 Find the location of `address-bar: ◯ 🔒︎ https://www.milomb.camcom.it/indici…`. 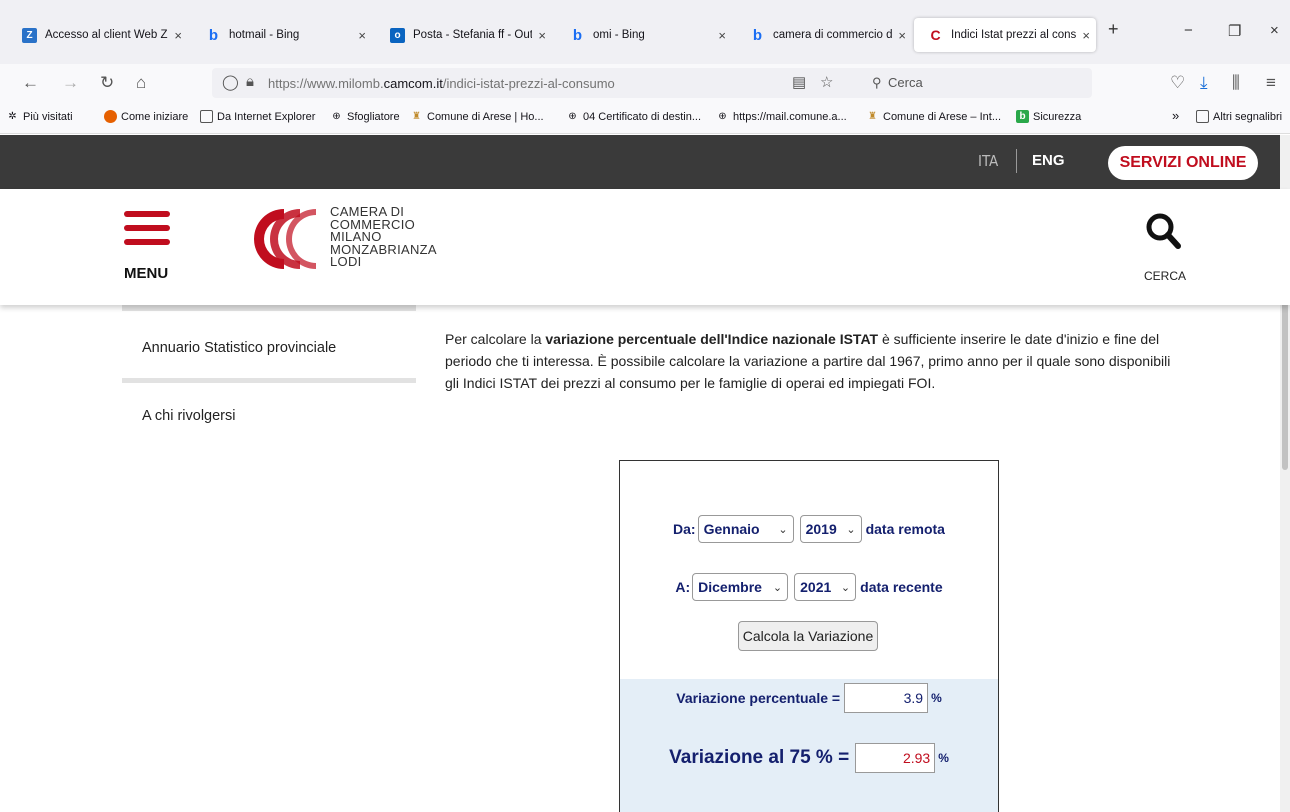

address-bar: ◯ 🔒︎ https://www.milomb.camcom.it/indici… is located at coordinates (652, 83).